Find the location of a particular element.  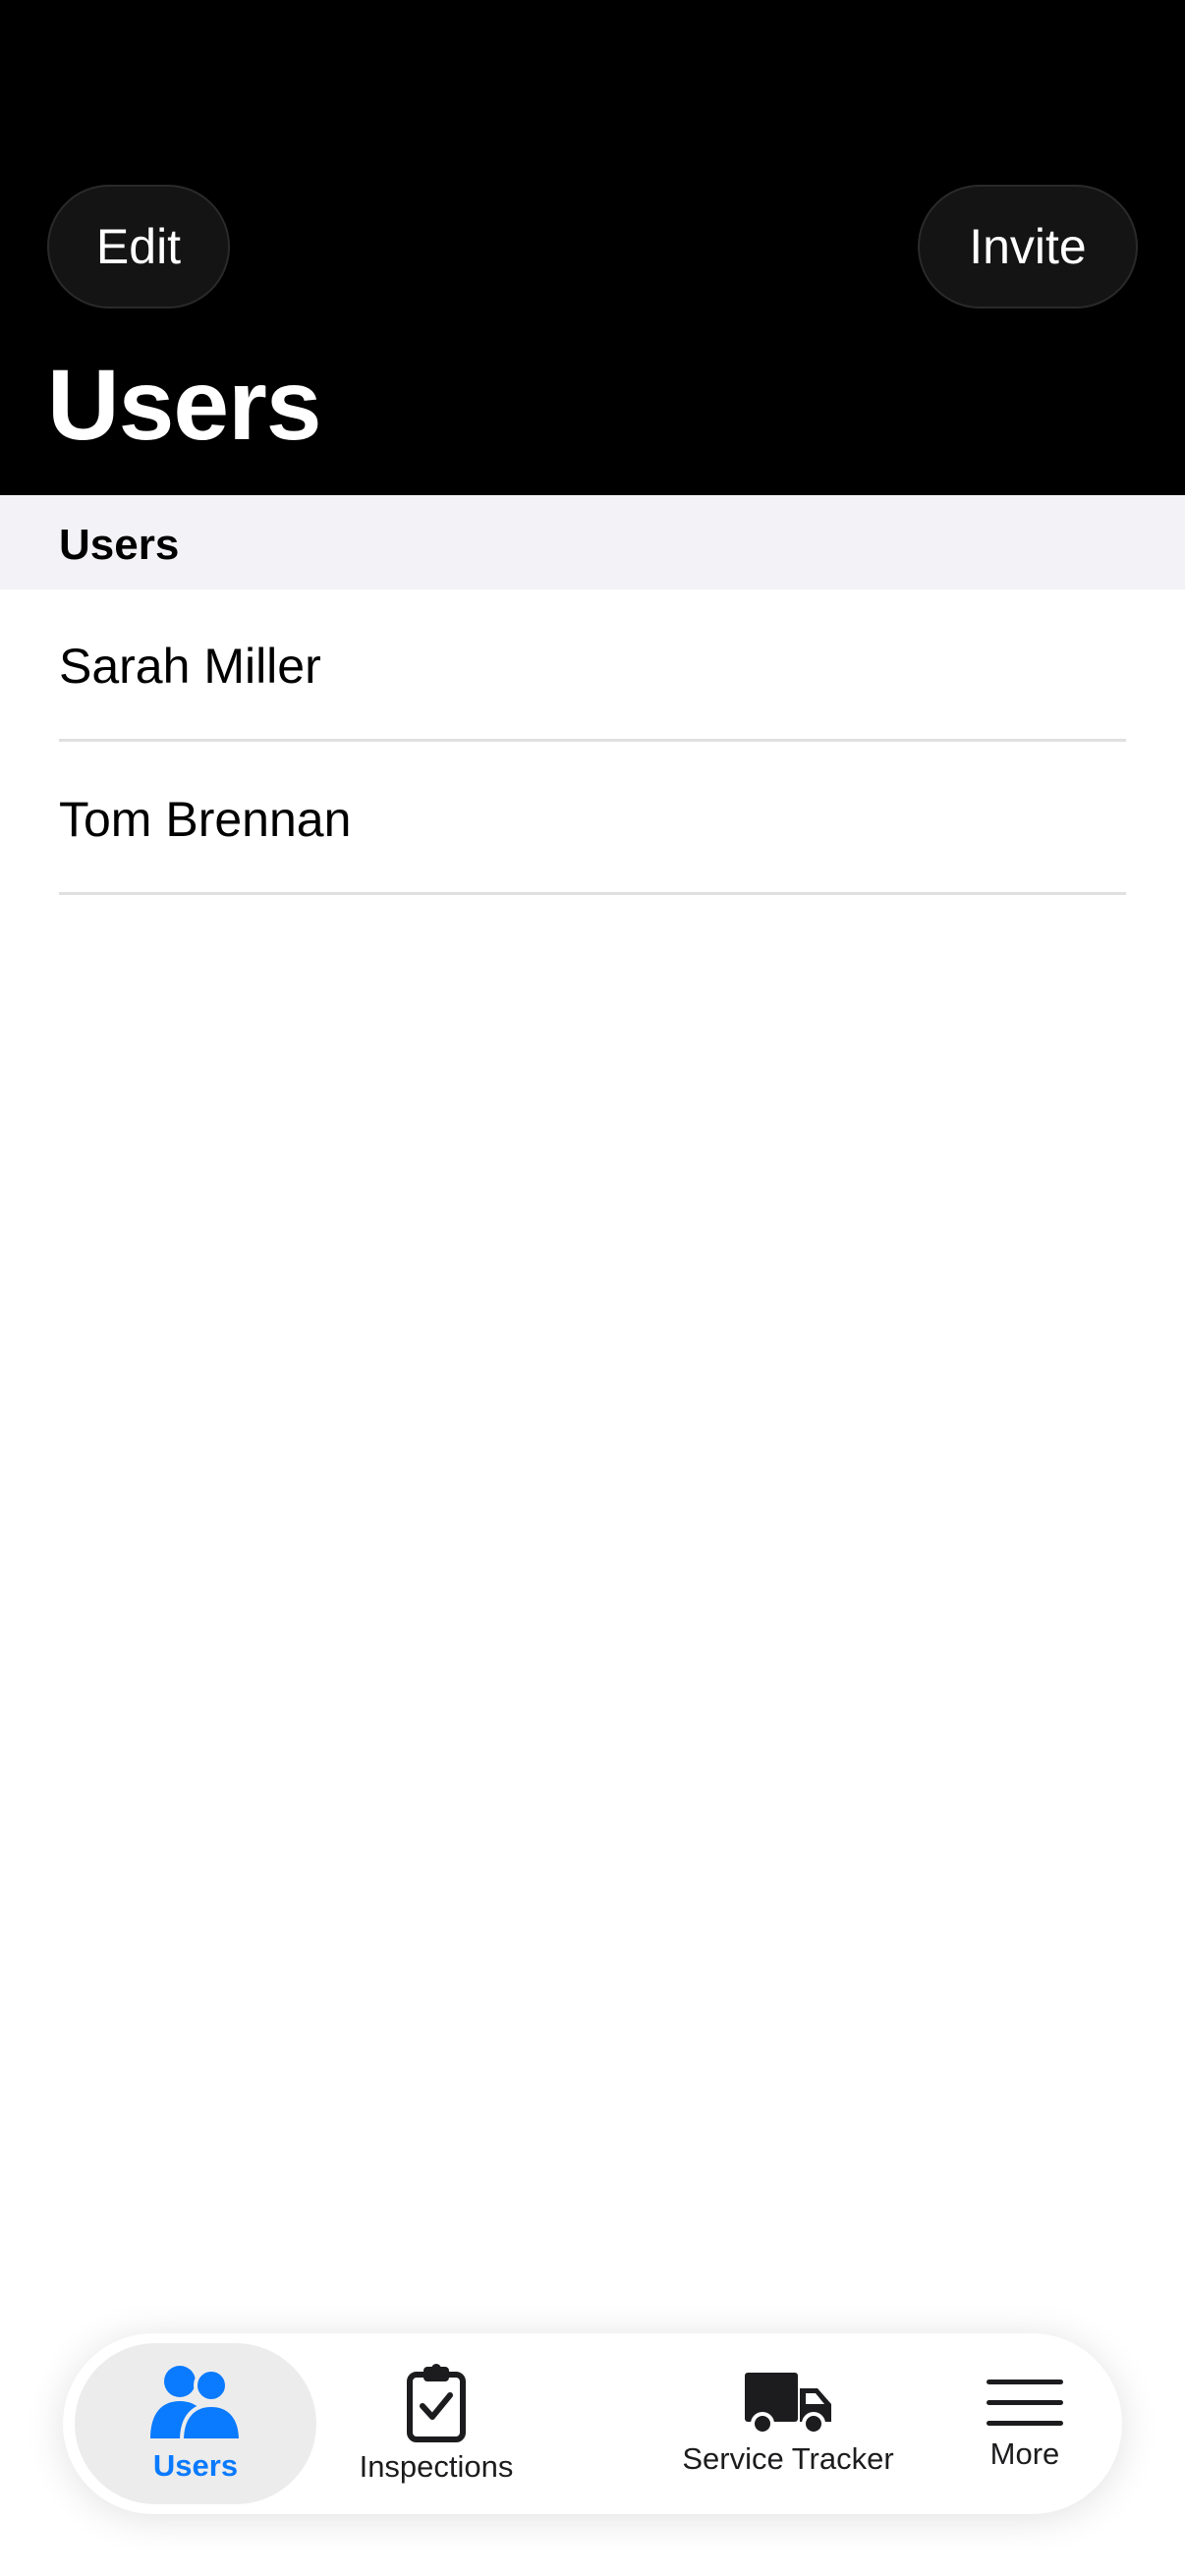

tab-inspections: Inspections is located at coordinates (436, 2423).